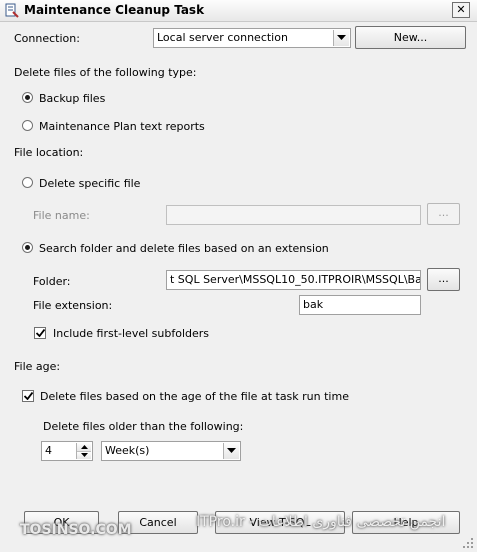 This screenshot has height=552, width=477. I want to click on backup-files-radio, so click(27, 97).